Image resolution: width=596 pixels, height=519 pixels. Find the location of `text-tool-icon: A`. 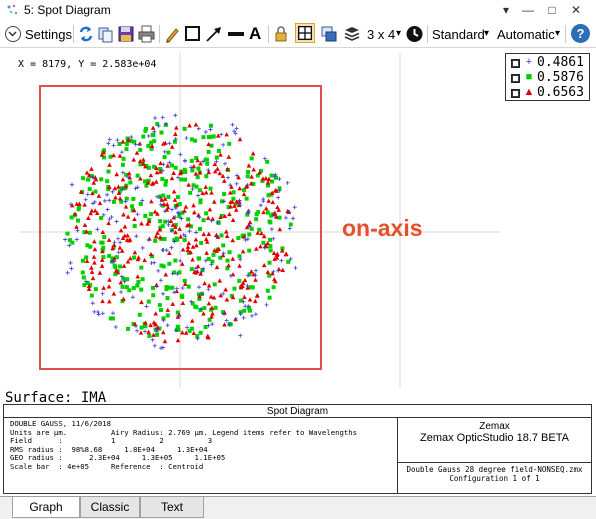

text-tool-icon: A is located at coordinates (255, 34).